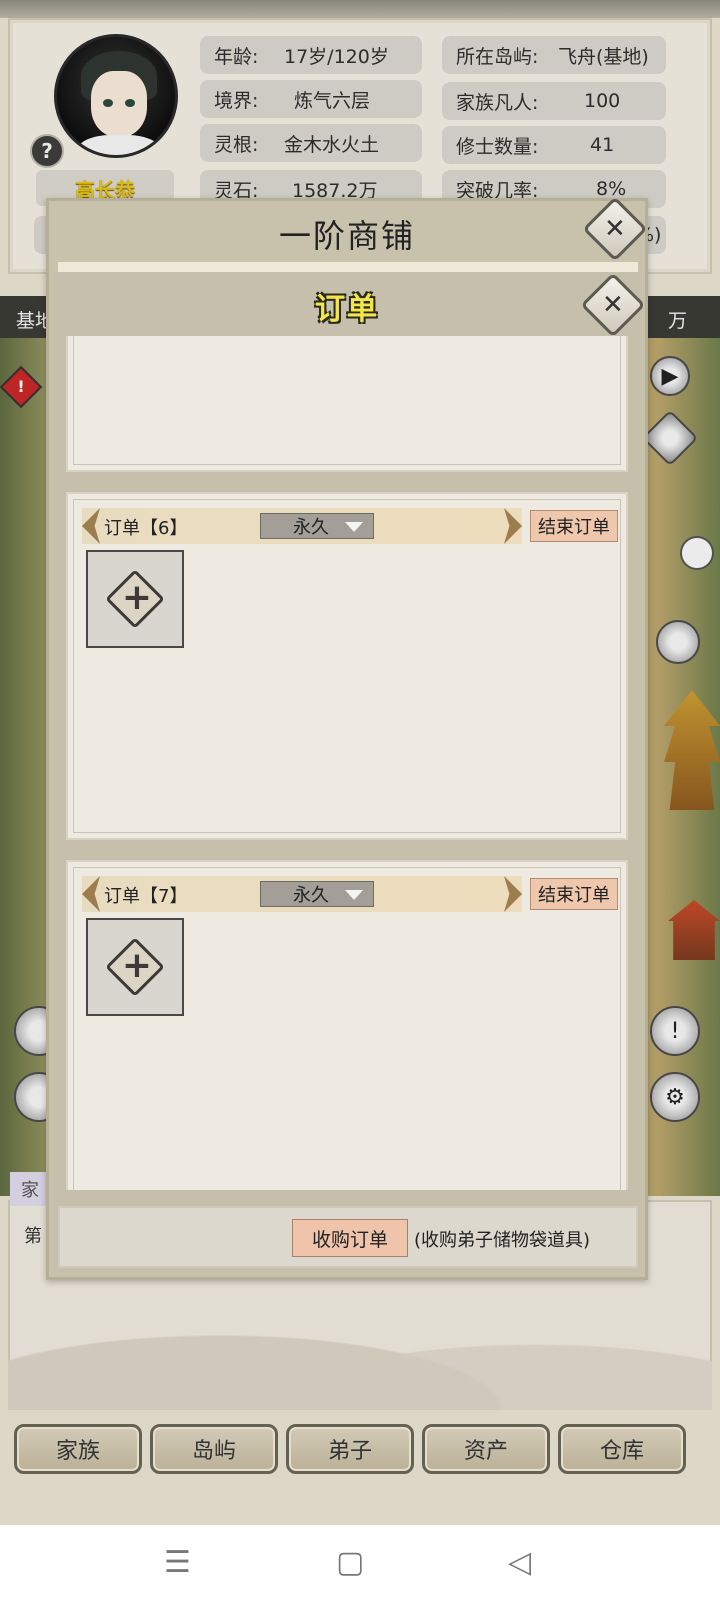 This screenshot has height=1612, width=720. What do you see at coordinates (347, 309) in the screenshot?
I see `order-title: 订单` at bounding box center [347, 309].